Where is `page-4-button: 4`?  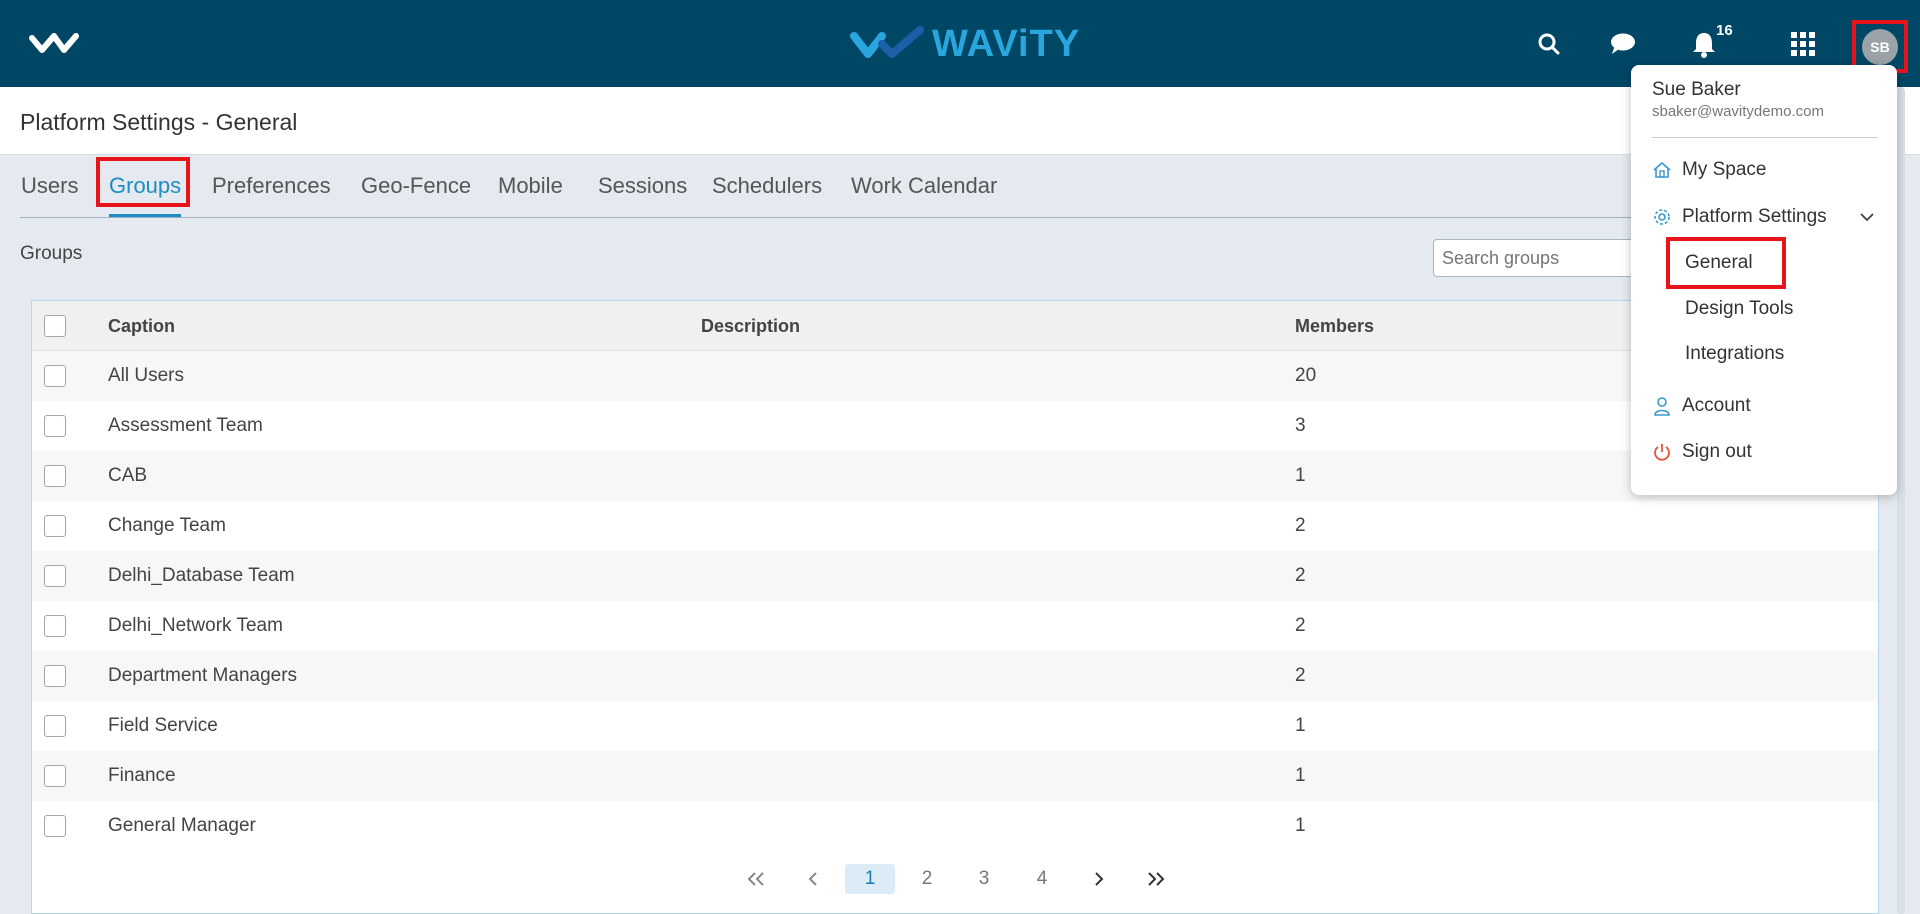 page-4-button: 4 is located at coordinates (1042, 879).